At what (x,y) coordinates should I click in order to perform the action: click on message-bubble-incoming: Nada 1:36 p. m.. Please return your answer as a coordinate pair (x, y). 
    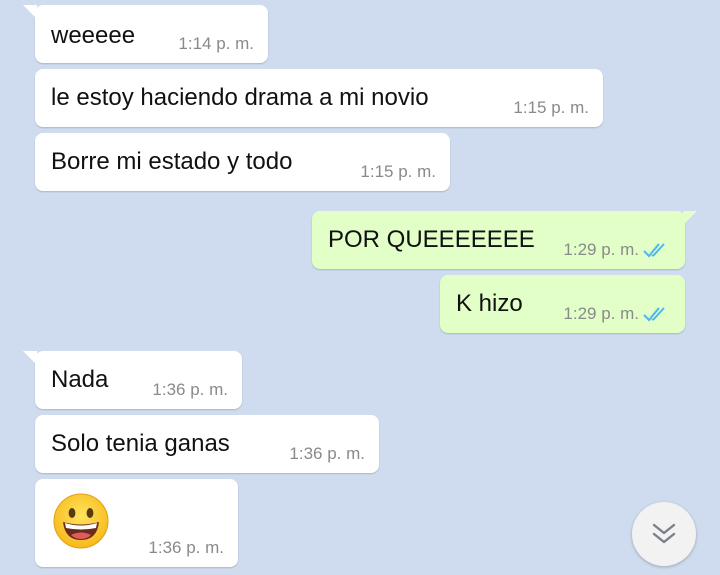
    Looking at the image, I should click on (132, 380).